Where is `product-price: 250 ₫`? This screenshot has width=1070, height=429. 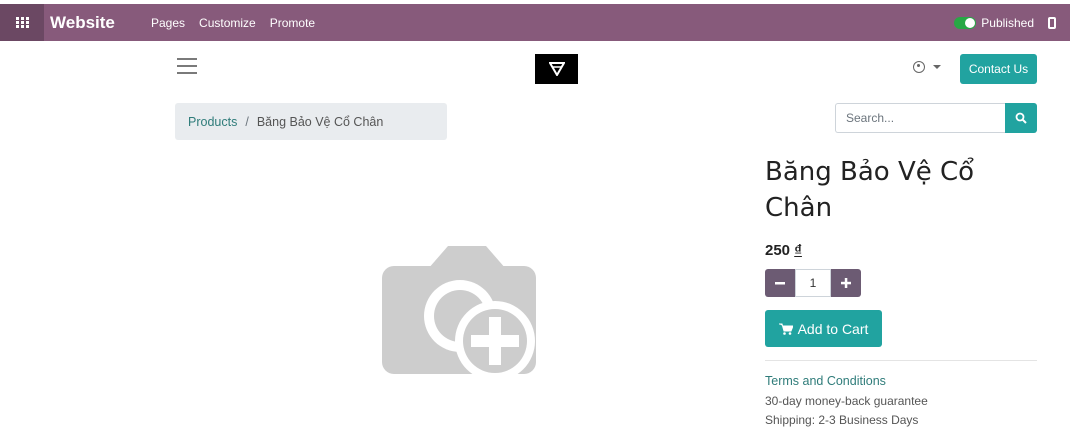 product-price: 250 ₫ is located at coordinates (783, 250).